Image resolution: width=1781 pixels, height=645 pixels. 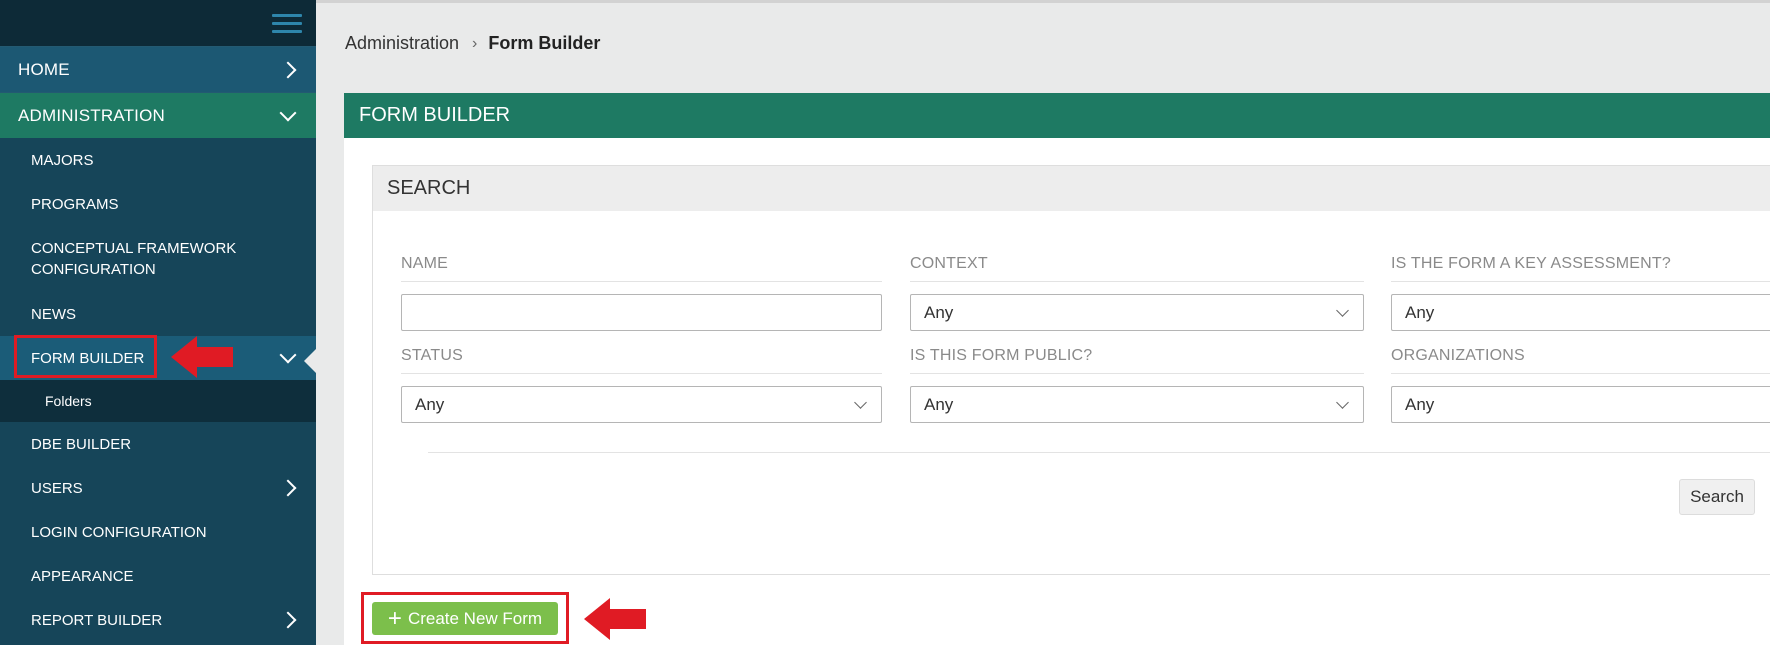 What do you see at coordinates (641, 312) in the screenshot?
I see `name-input` at bounding box center [641, 312].